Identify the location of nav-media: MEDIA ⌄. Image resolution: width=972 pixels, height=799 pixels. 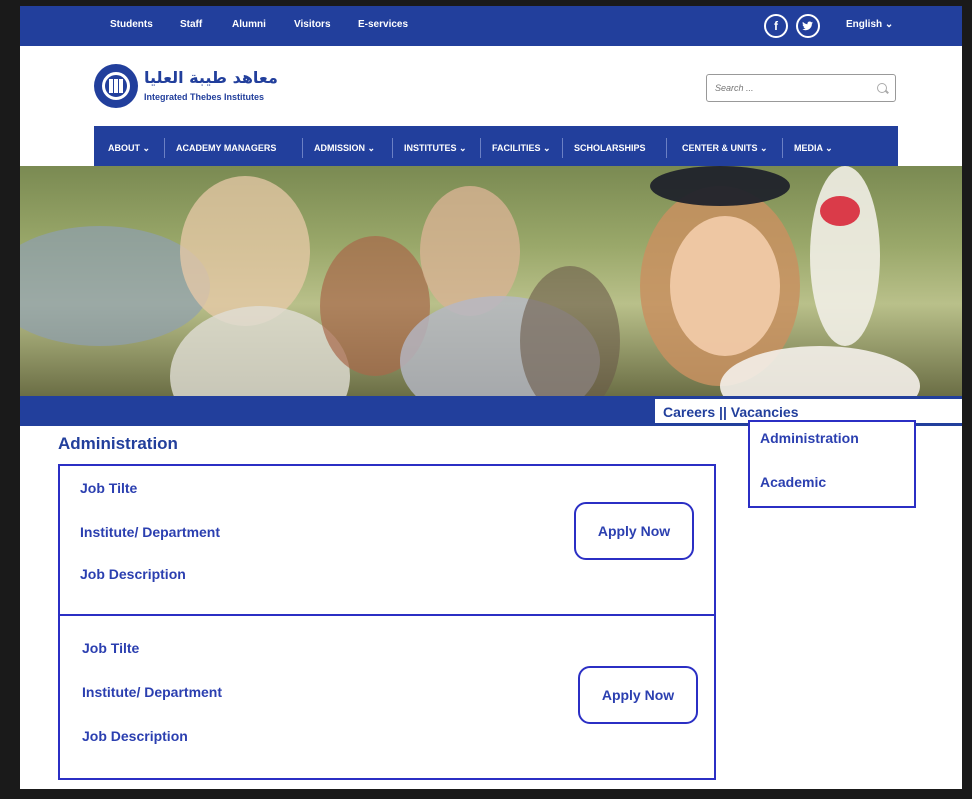
(813, 148).